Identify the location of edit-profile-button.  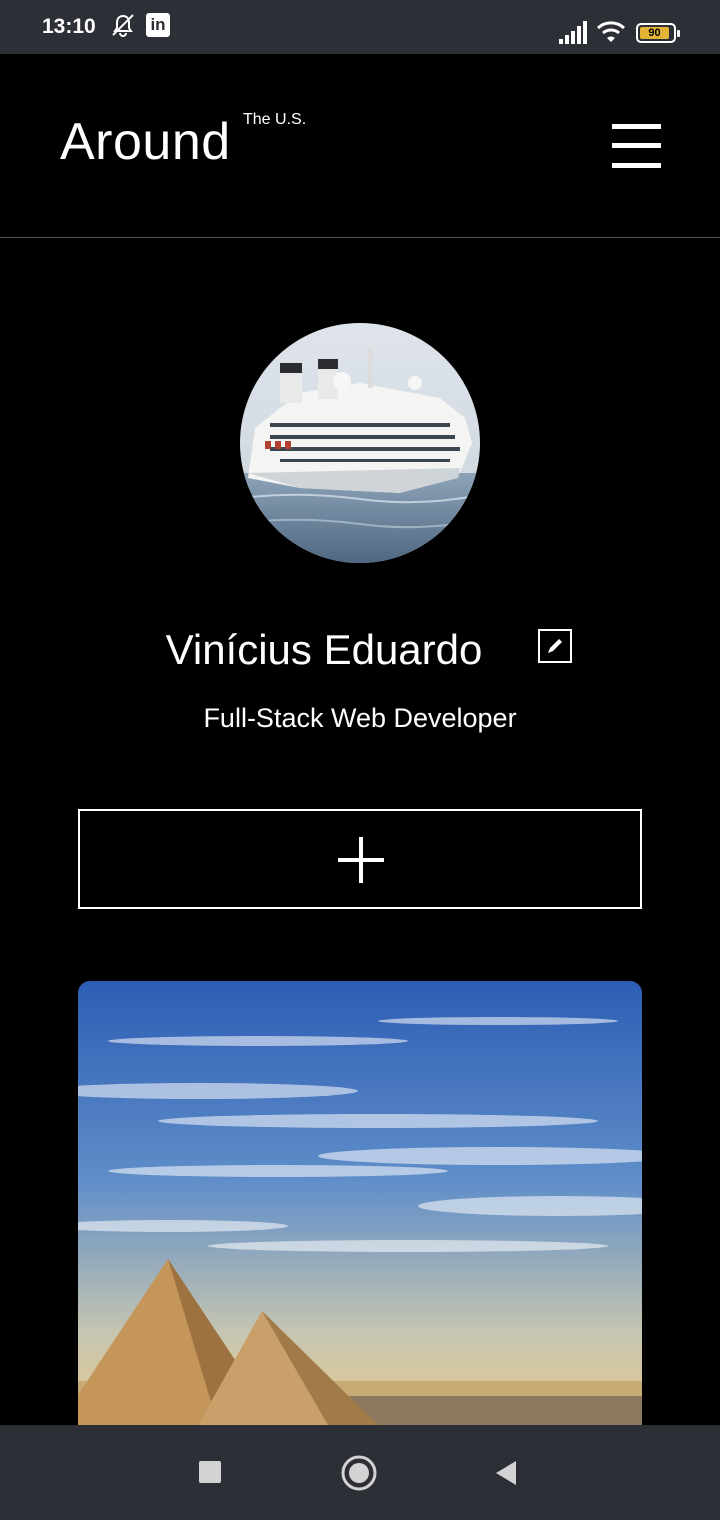
(555, 646).